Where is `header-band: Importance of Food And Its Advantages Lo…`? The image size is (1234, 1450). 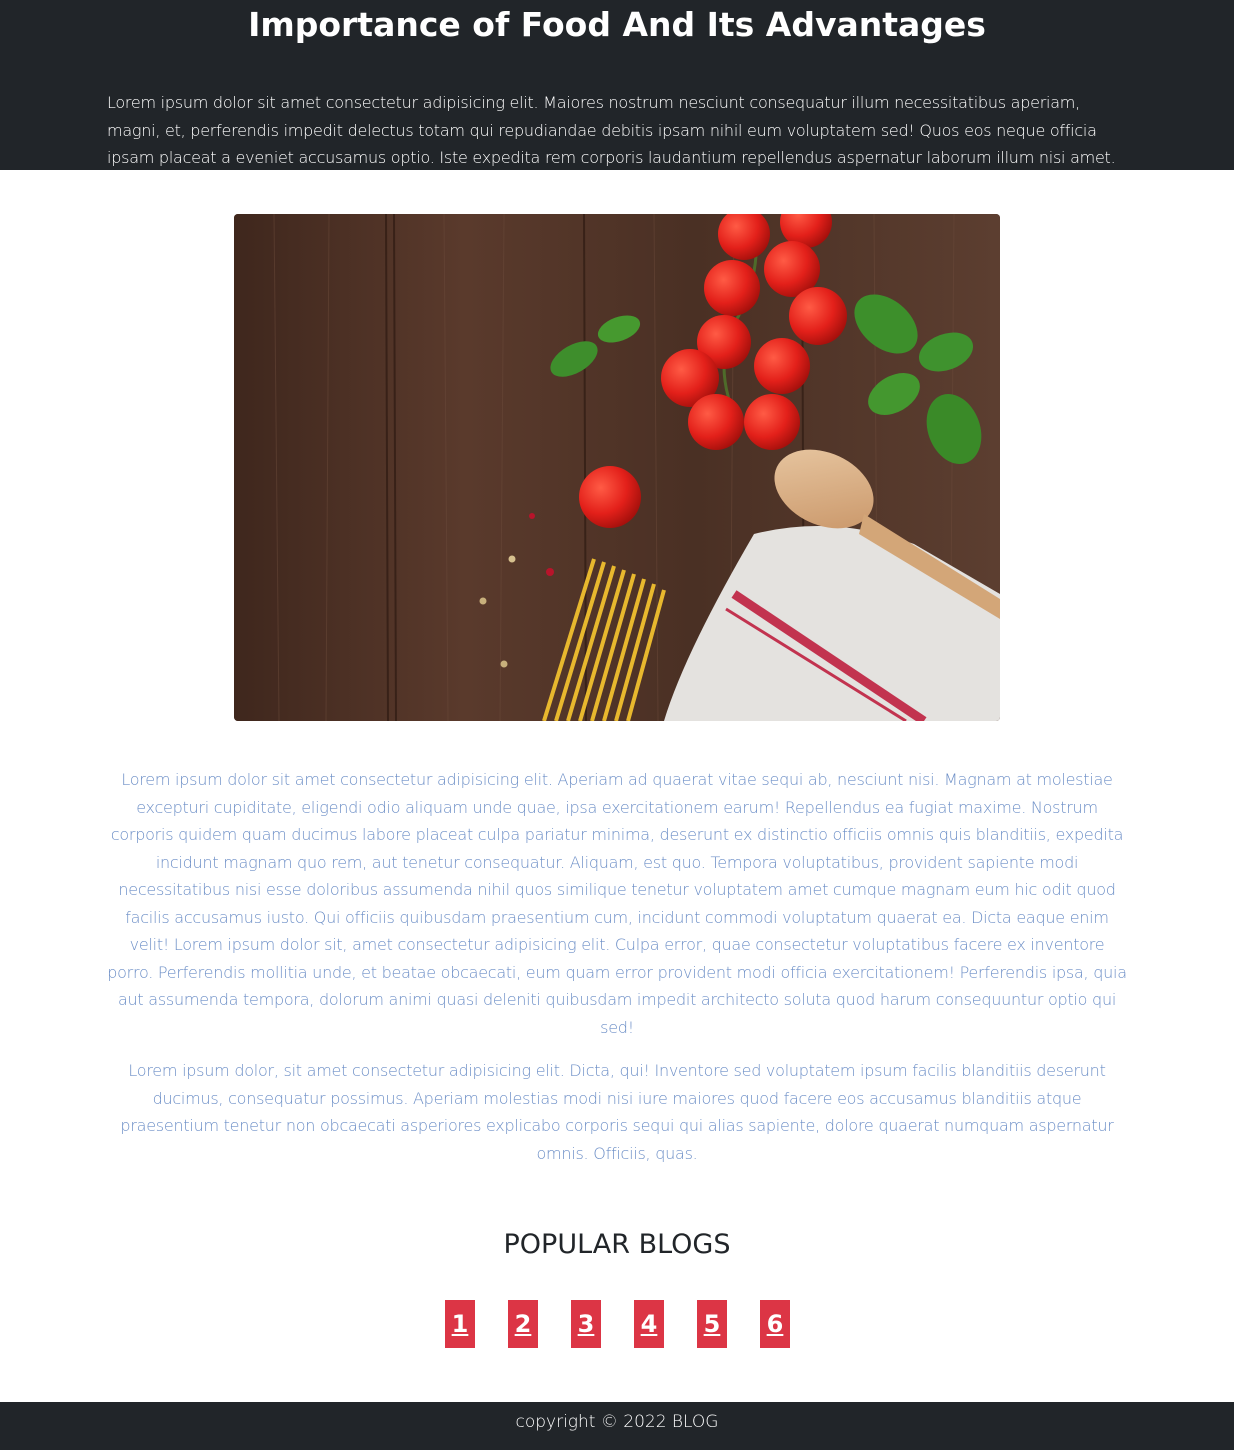 header-band: Importance of Food And Its Advantages Lo… is located at coordinates (617, 85).